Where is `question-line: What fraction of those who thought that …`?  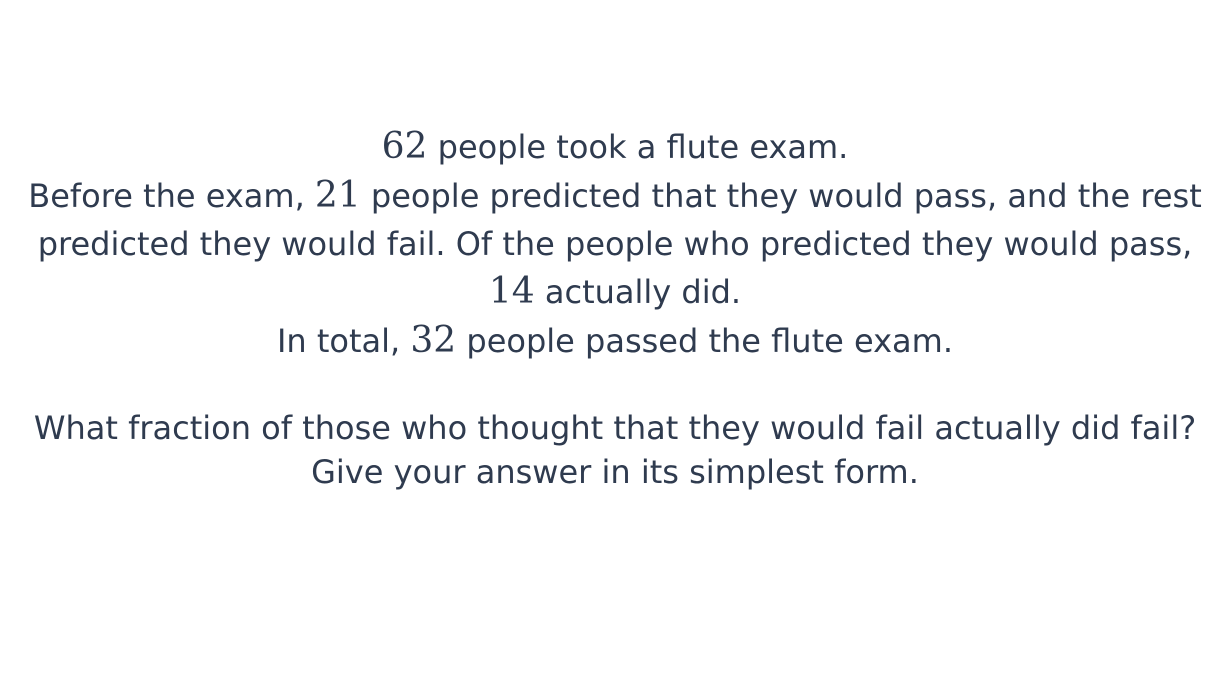
question-line: What fraction of those who thought that … is located at coordinates (615, 428).